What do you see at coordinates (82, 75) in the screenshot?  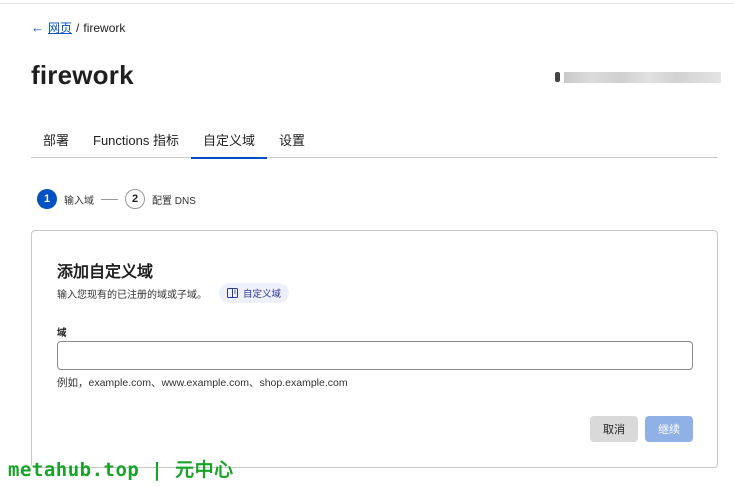 I see `page-title: firework` at bounding box center [82, 75].